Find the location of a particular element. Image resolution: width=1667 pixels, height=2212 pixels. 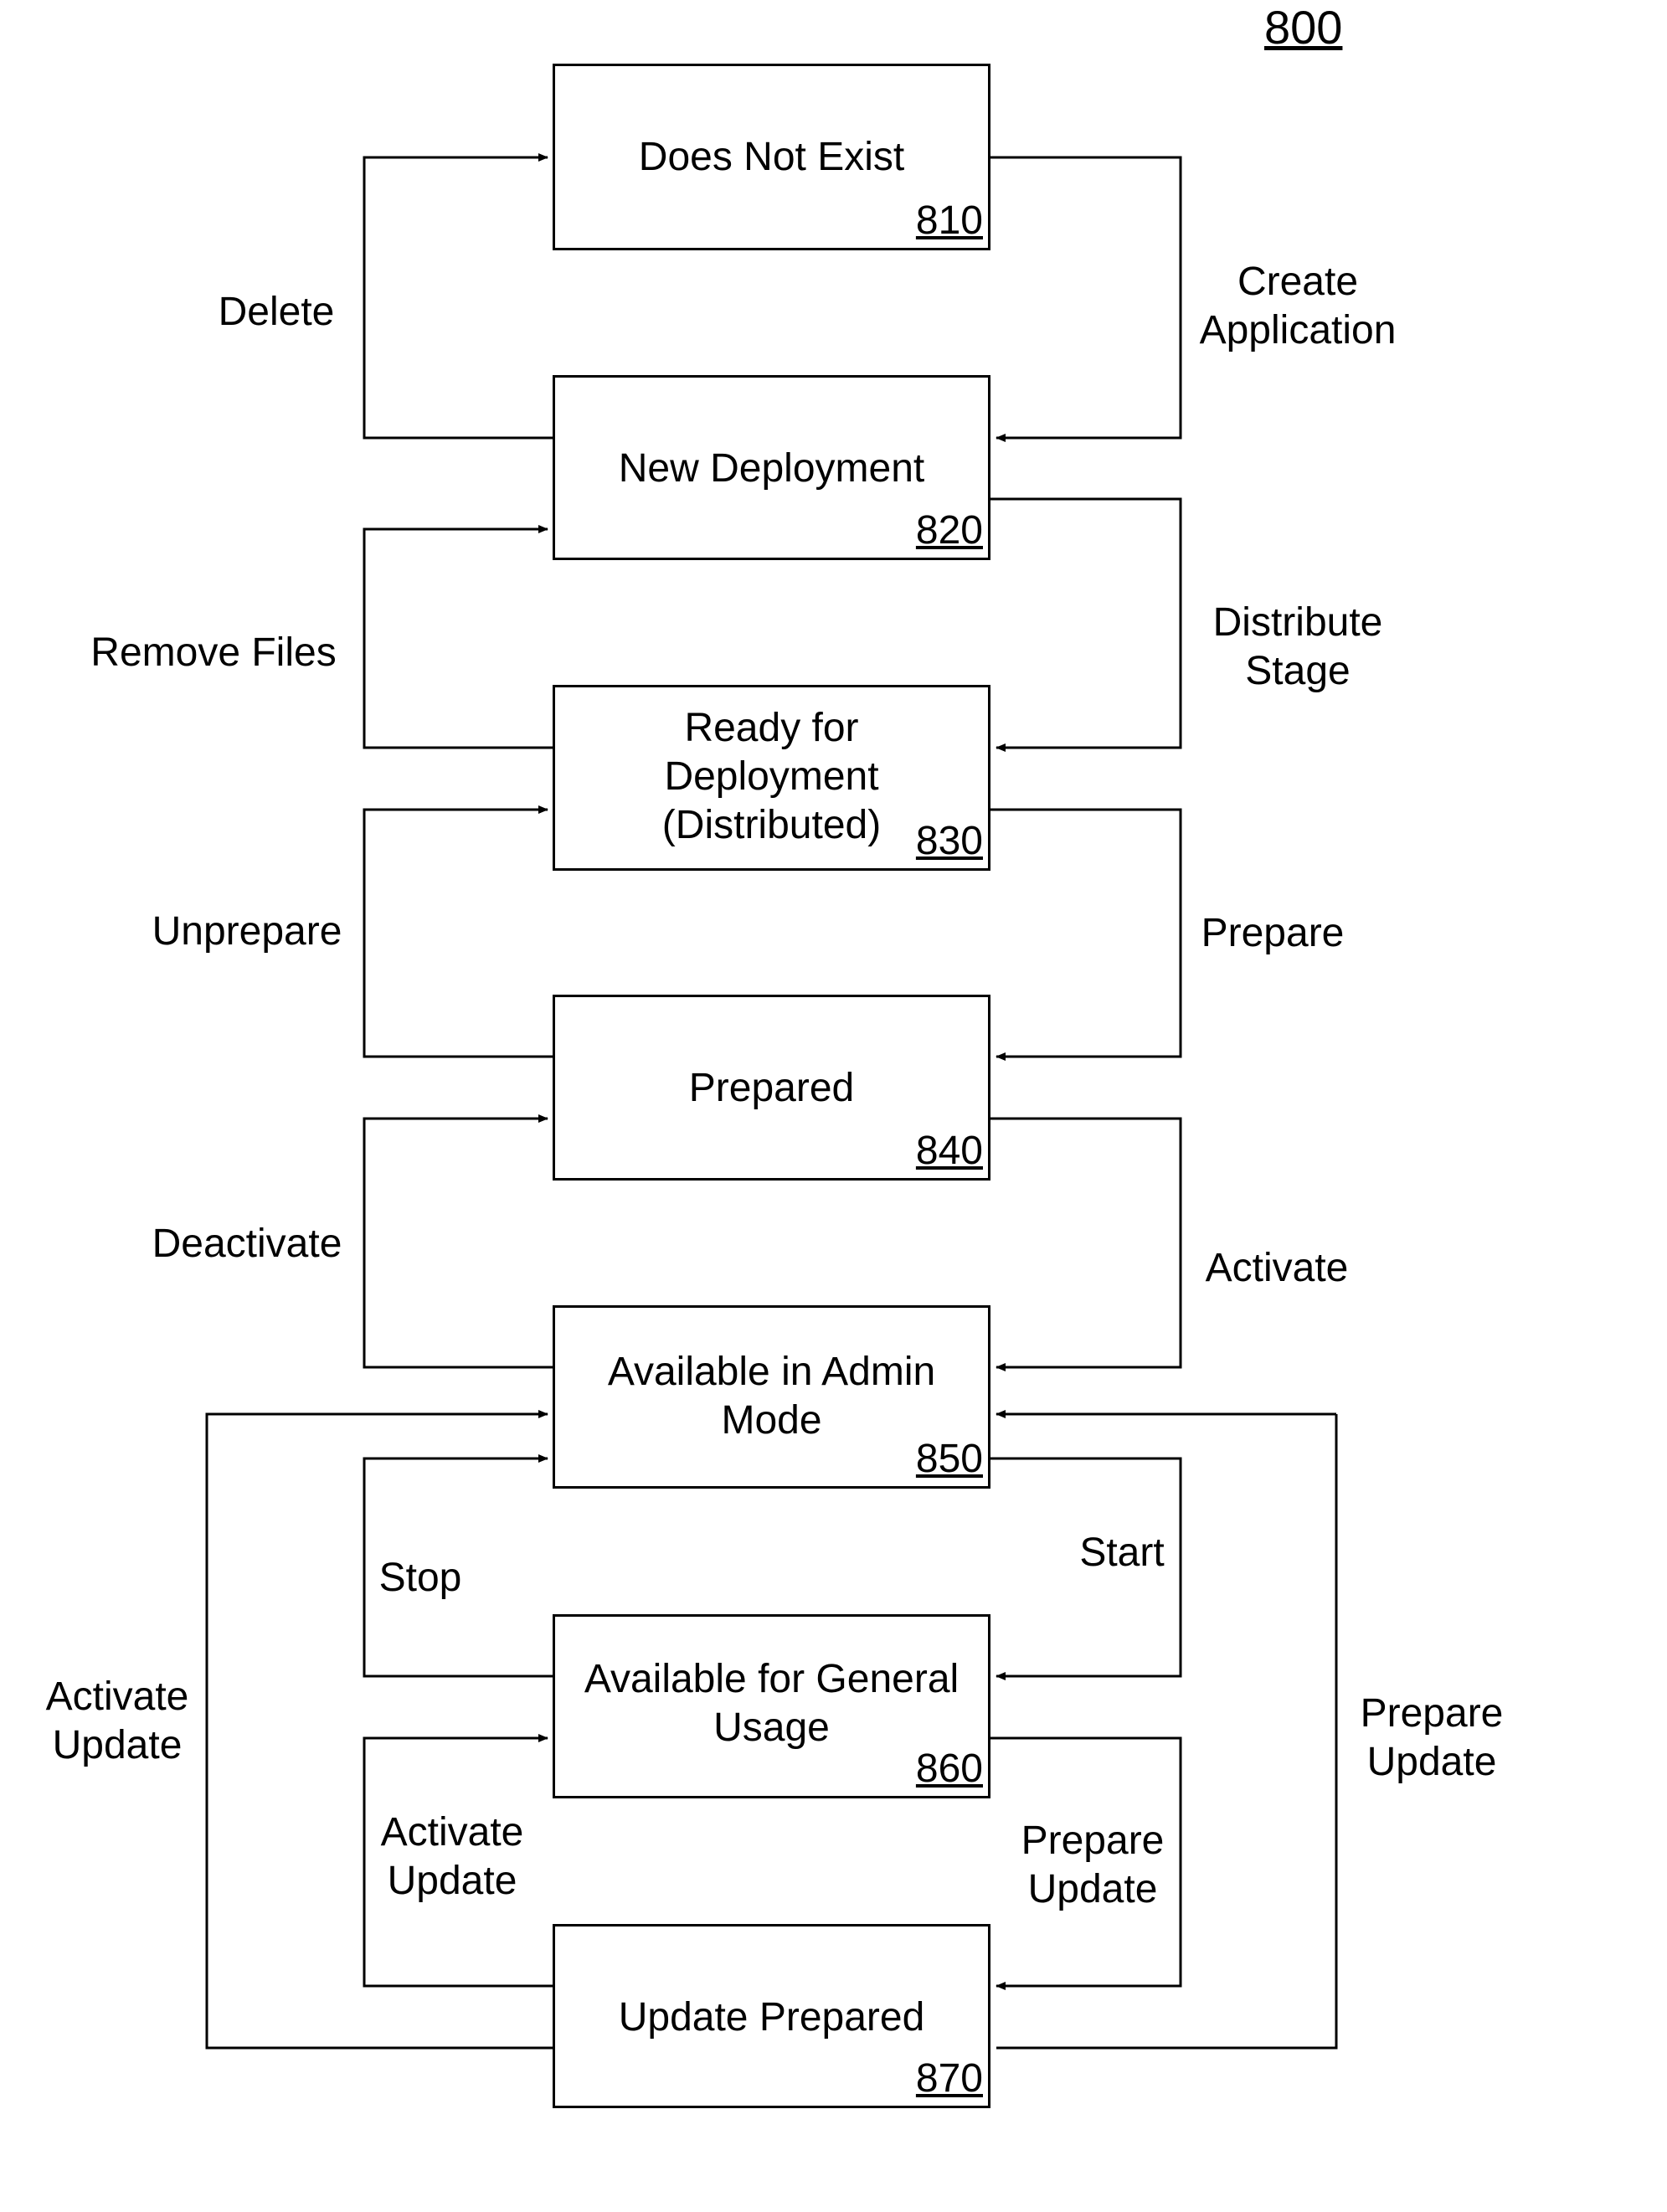

state-number: 830 is located at coordinates (949, 841).